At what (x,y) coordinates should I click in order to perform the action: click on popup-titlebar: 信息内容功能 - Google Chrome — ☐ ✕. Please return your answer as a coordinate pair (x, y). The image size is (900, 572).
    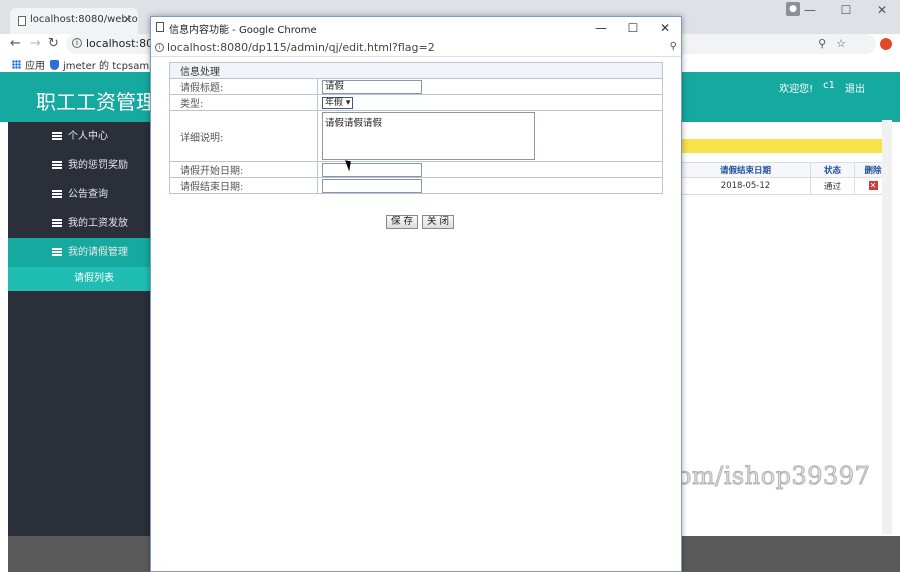
    Looking at the image, I should click on (416, 28).